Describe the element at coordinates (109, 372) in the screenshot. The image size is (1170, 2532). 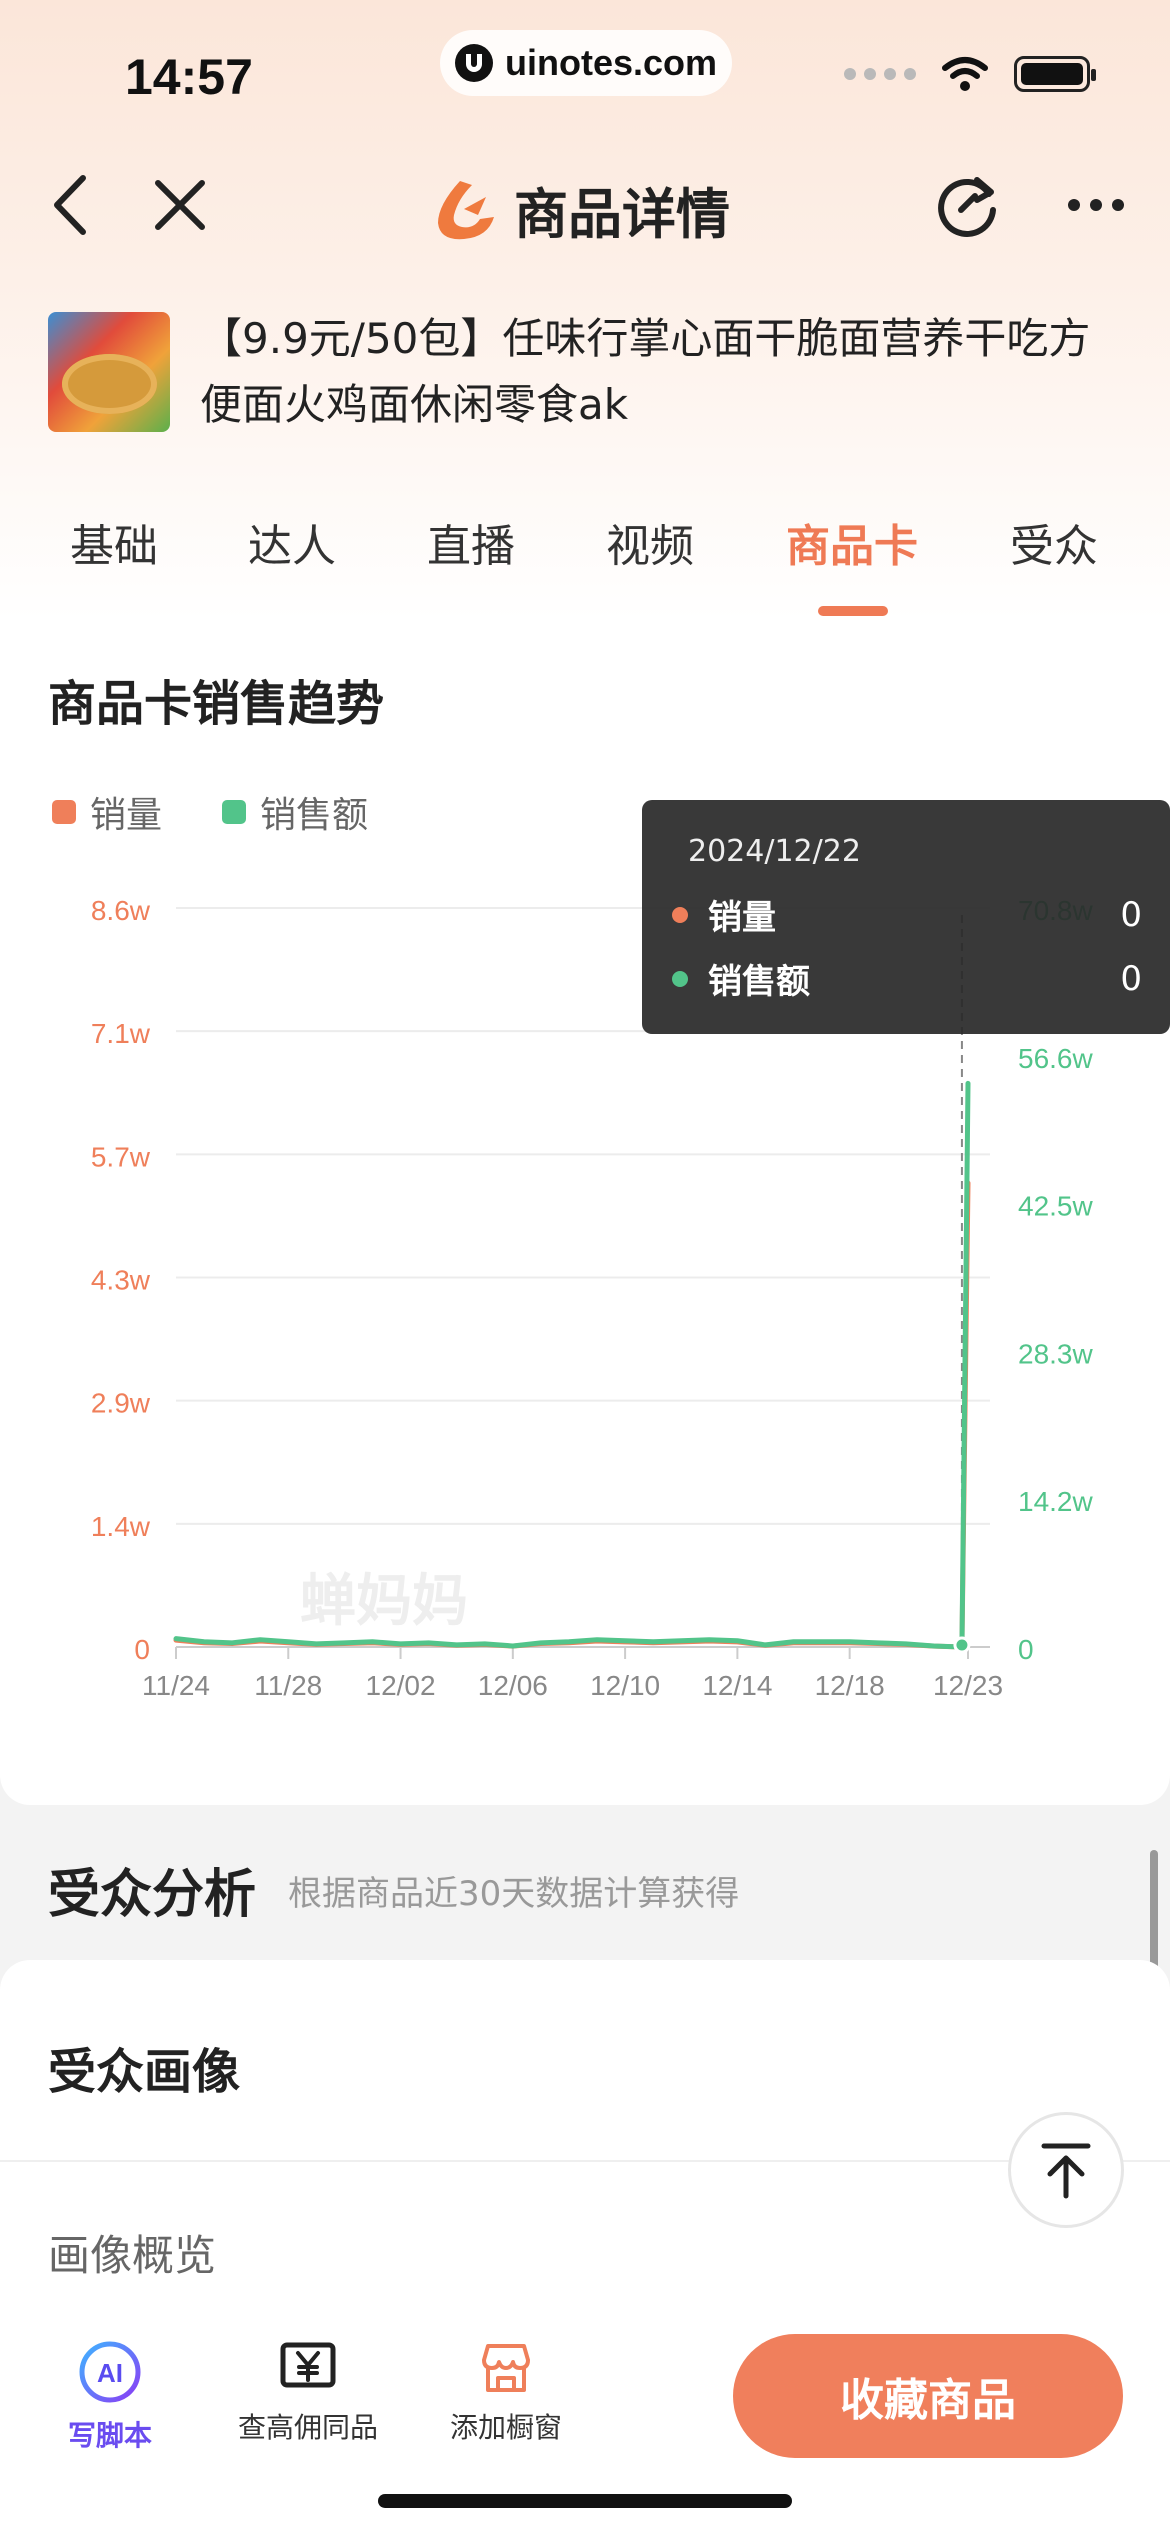
I see `product-image` at that location.